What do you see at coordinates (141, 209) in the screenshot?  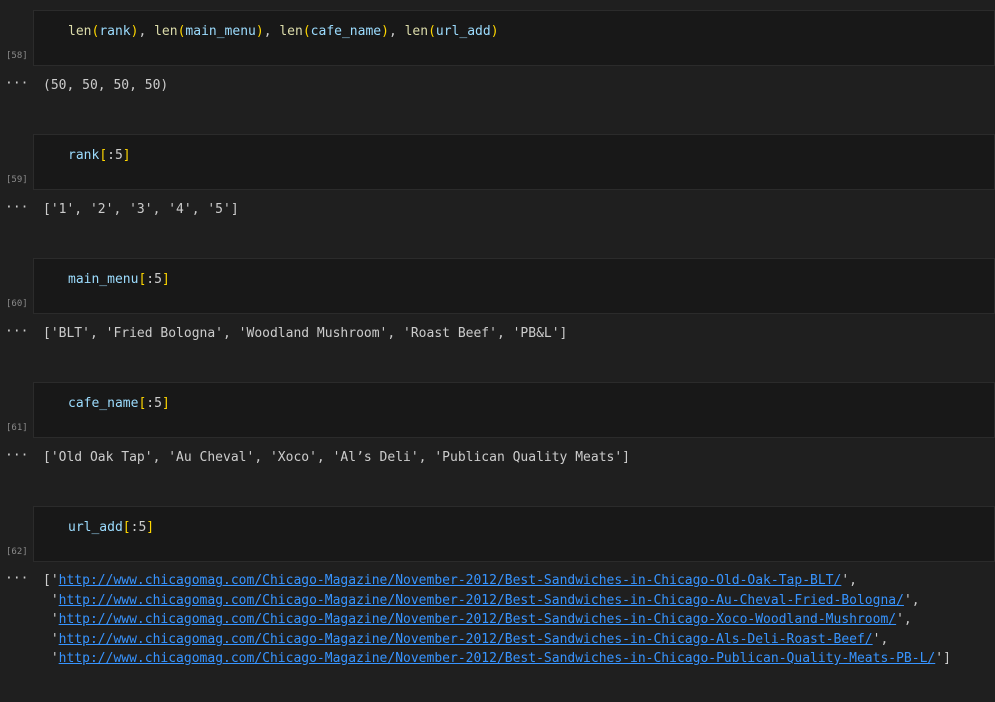 I see `cell-output-59: ['1', '2', '3', '4', '5']` at bounding box center [141, 209].